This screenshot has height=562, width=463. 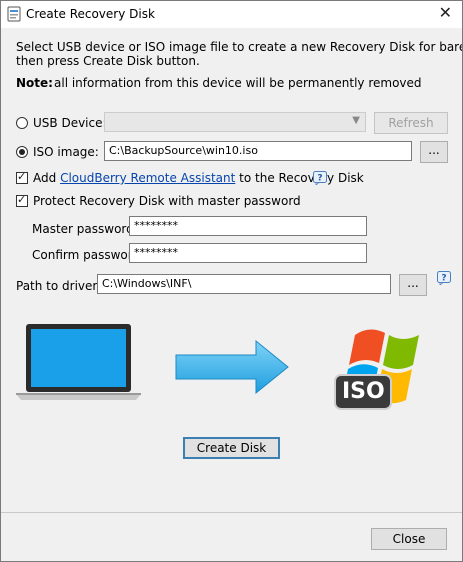 What do you see at coordinates (88, 255) in the screenshot?
I see `confirm-password-label: Confirm password:` at bounding box center [88, 255].